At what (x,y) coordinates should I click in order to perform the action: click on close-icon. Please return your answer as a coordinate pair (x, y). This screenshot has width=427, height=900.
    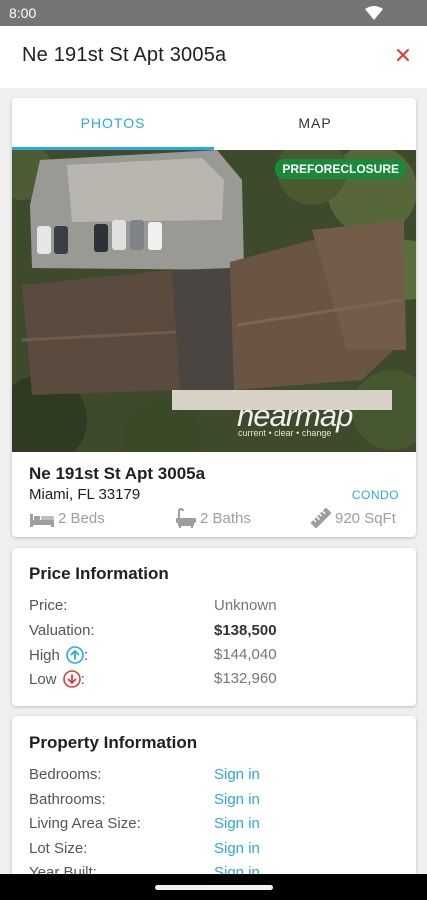
    Looking at the image, I should click on (403, 55).